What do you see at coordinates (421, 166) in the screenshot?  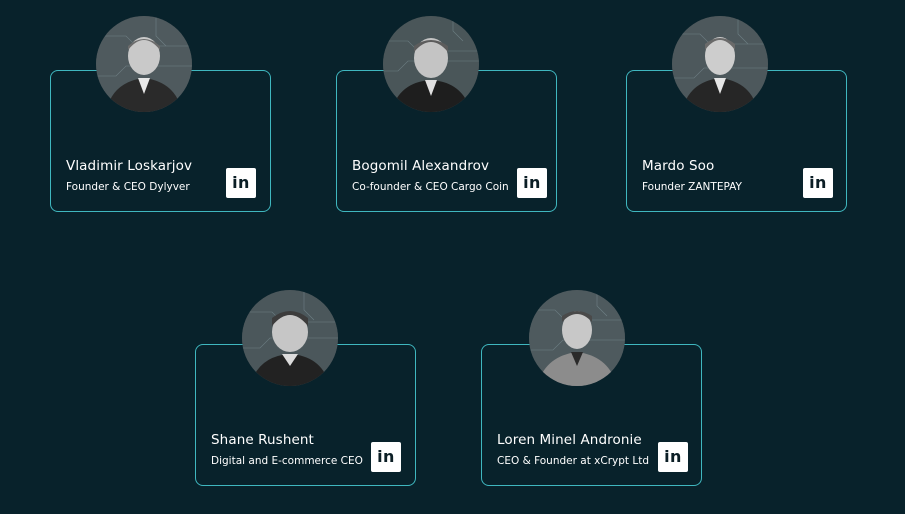 I see `member-name: Bogomil Alexandrov` at bounding box center [421, 166].